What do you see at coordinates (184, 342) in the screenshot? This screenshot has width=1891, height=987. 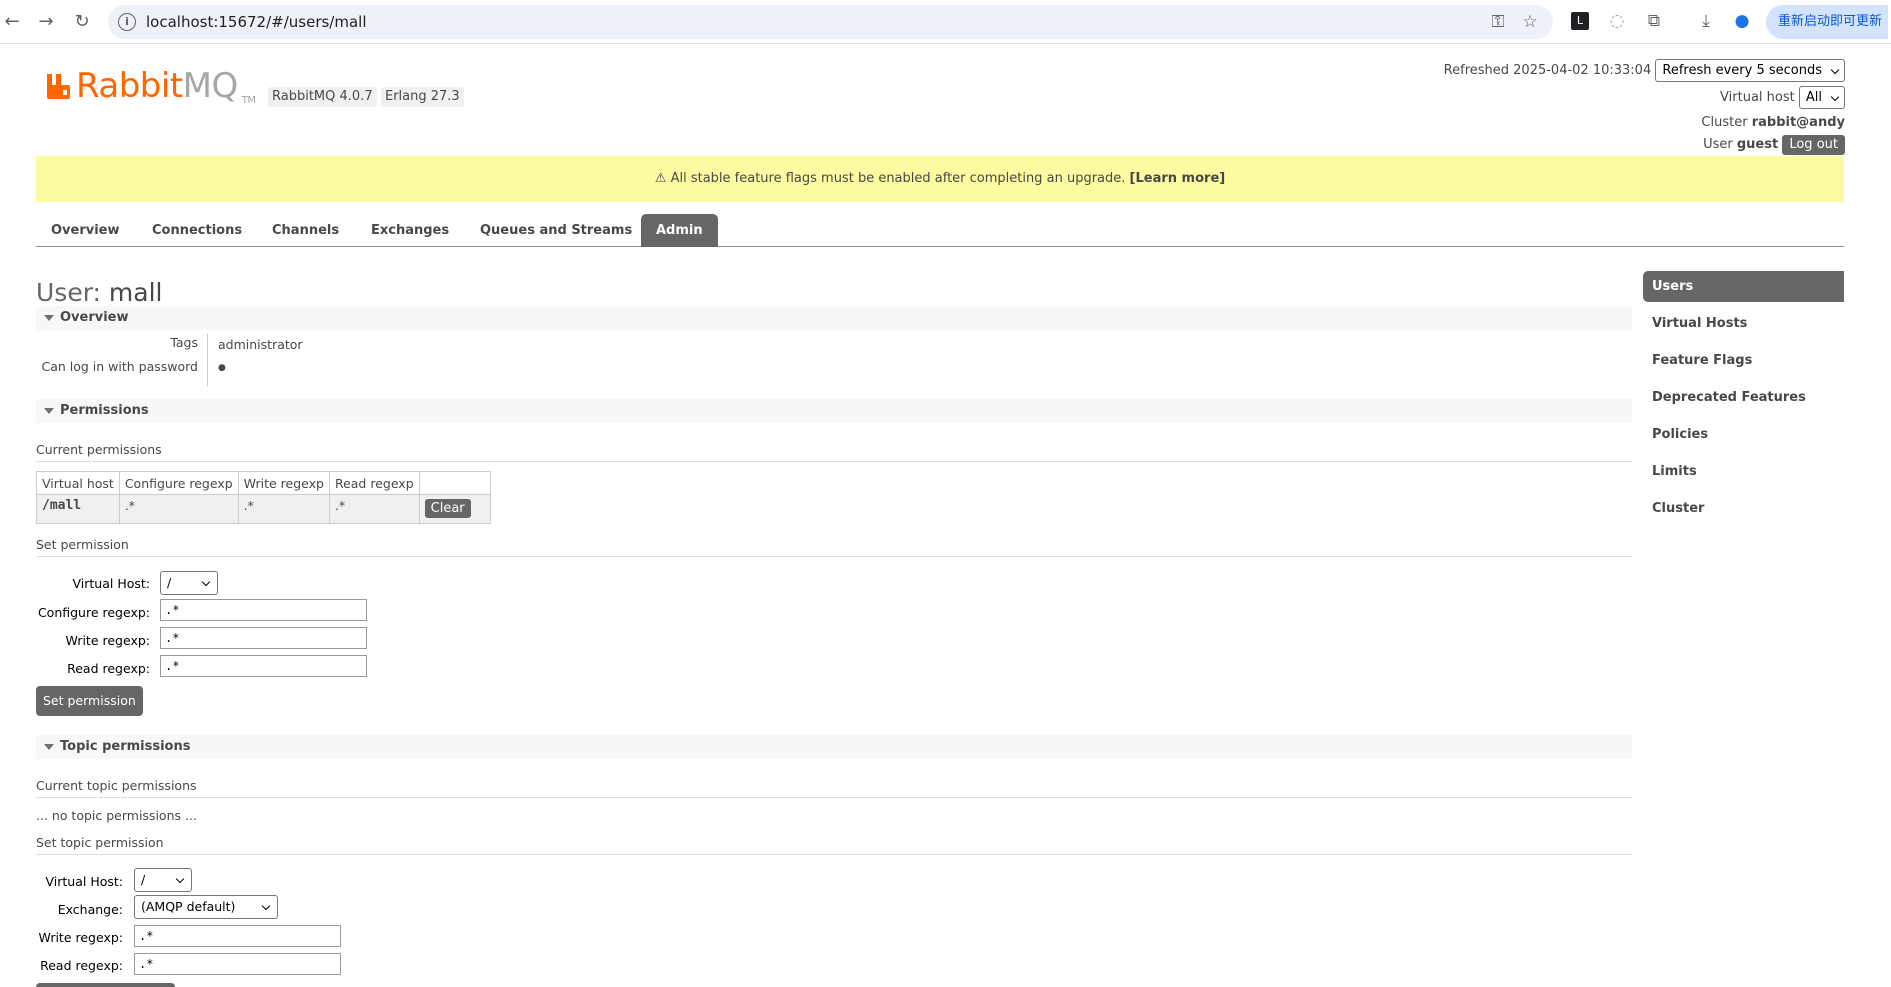 I see `tags-label: Tags` at bounding box center [184, 342].